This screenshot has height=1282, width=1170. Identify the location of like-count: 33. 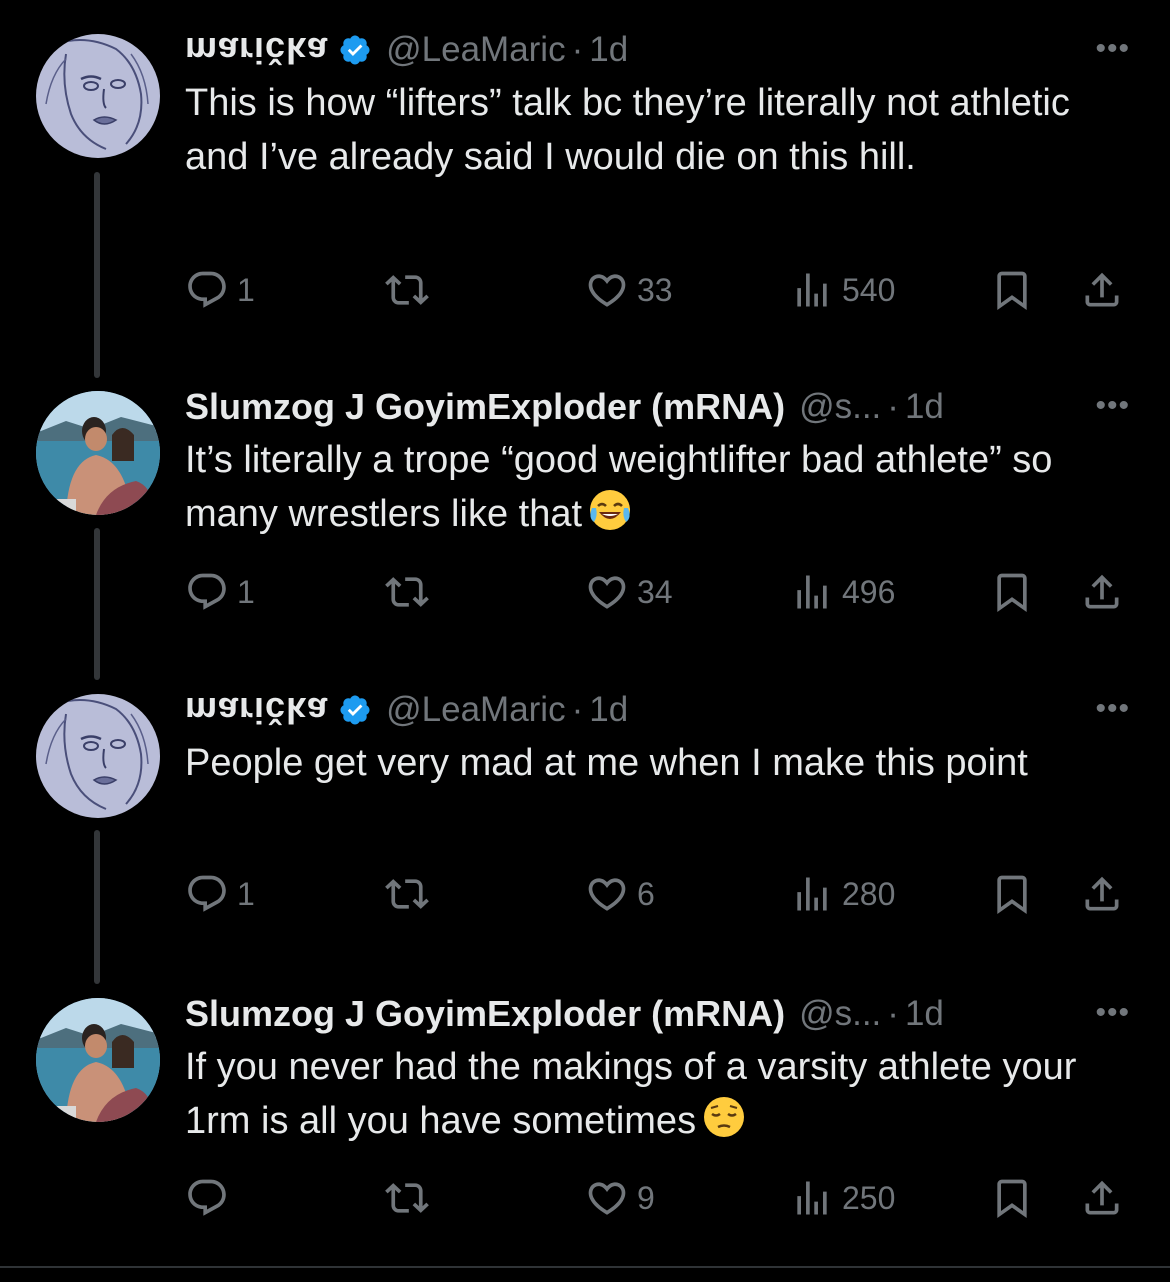
(655, 289).